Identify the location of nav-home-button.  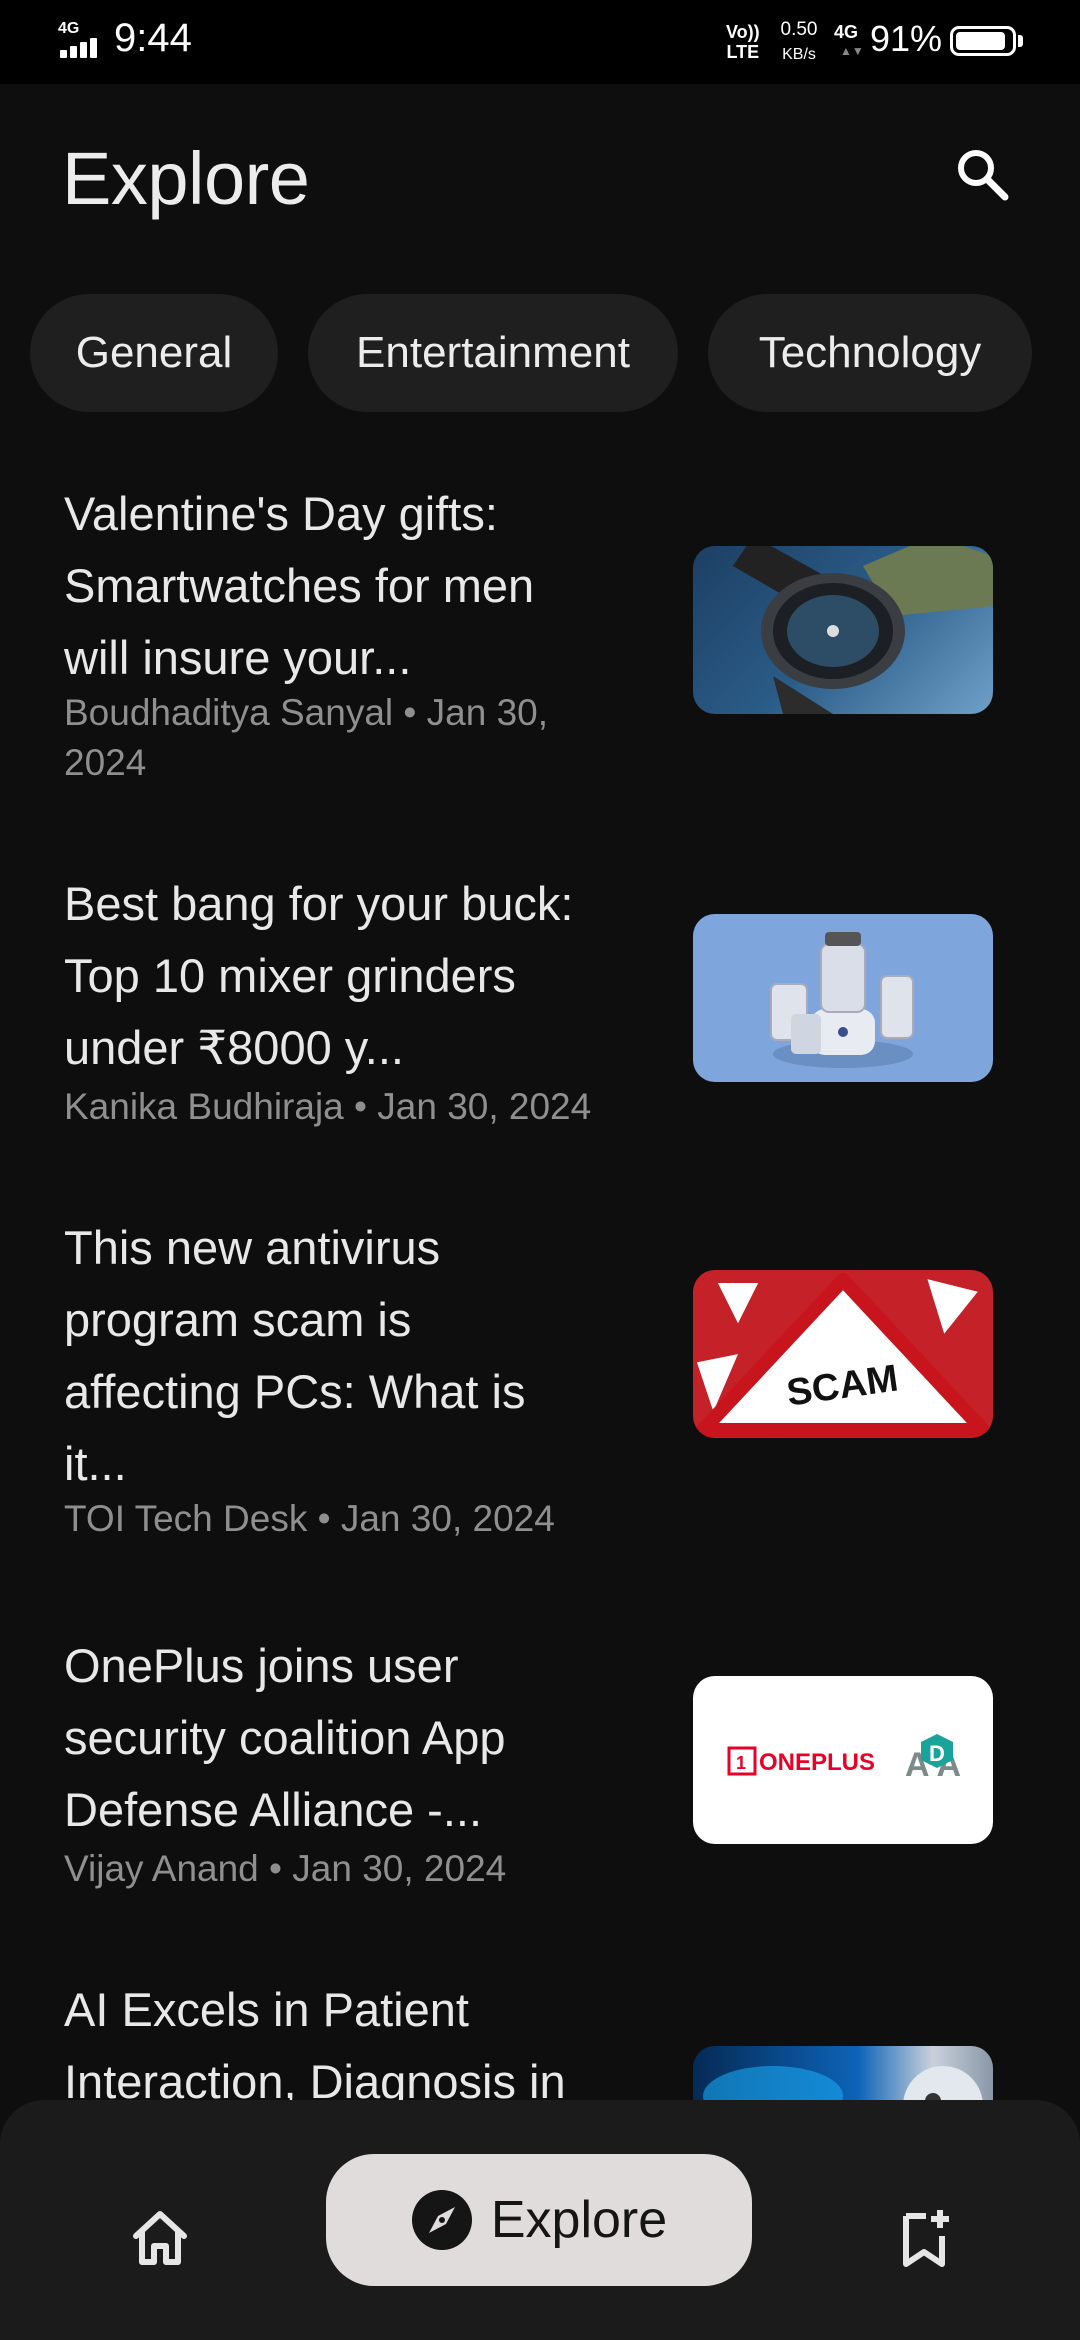
(160, 2238).